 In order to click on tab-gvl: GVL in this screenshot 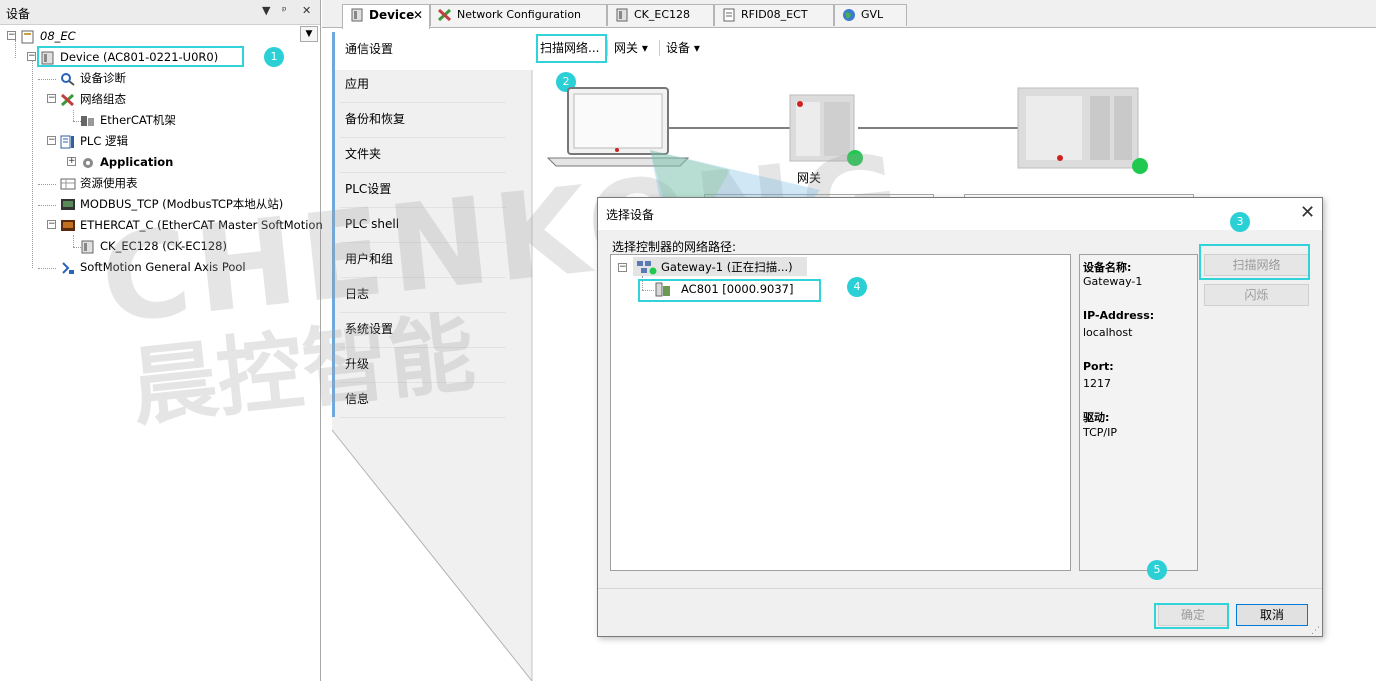, I will do `click(870, 15)`.